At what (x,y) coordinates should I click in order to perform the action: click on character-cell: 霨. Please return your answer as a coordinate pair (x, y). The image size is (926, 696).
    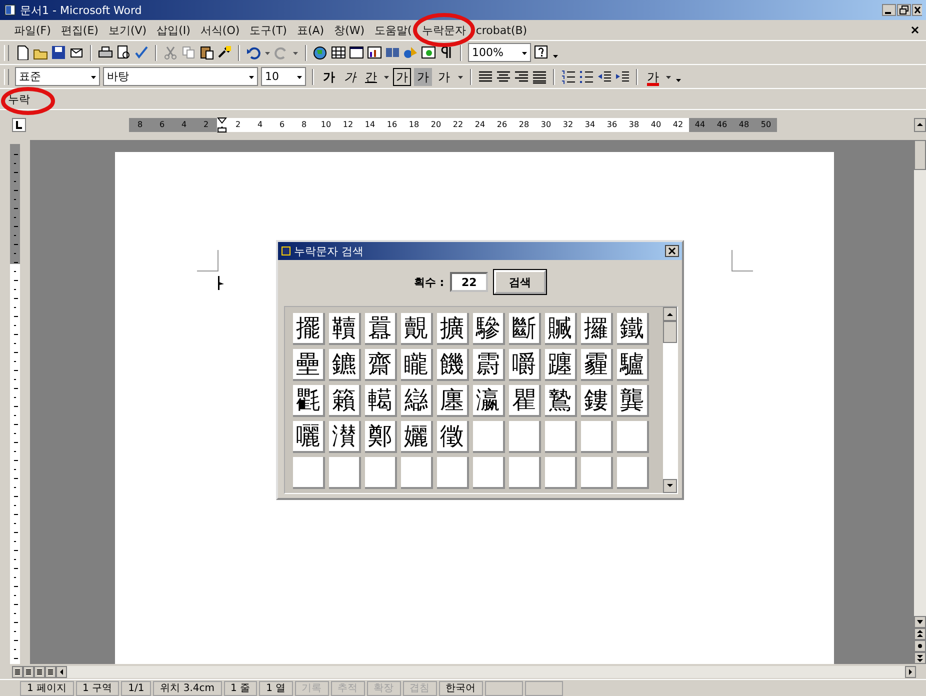
    Looking at the image, I should click on (489, 365).